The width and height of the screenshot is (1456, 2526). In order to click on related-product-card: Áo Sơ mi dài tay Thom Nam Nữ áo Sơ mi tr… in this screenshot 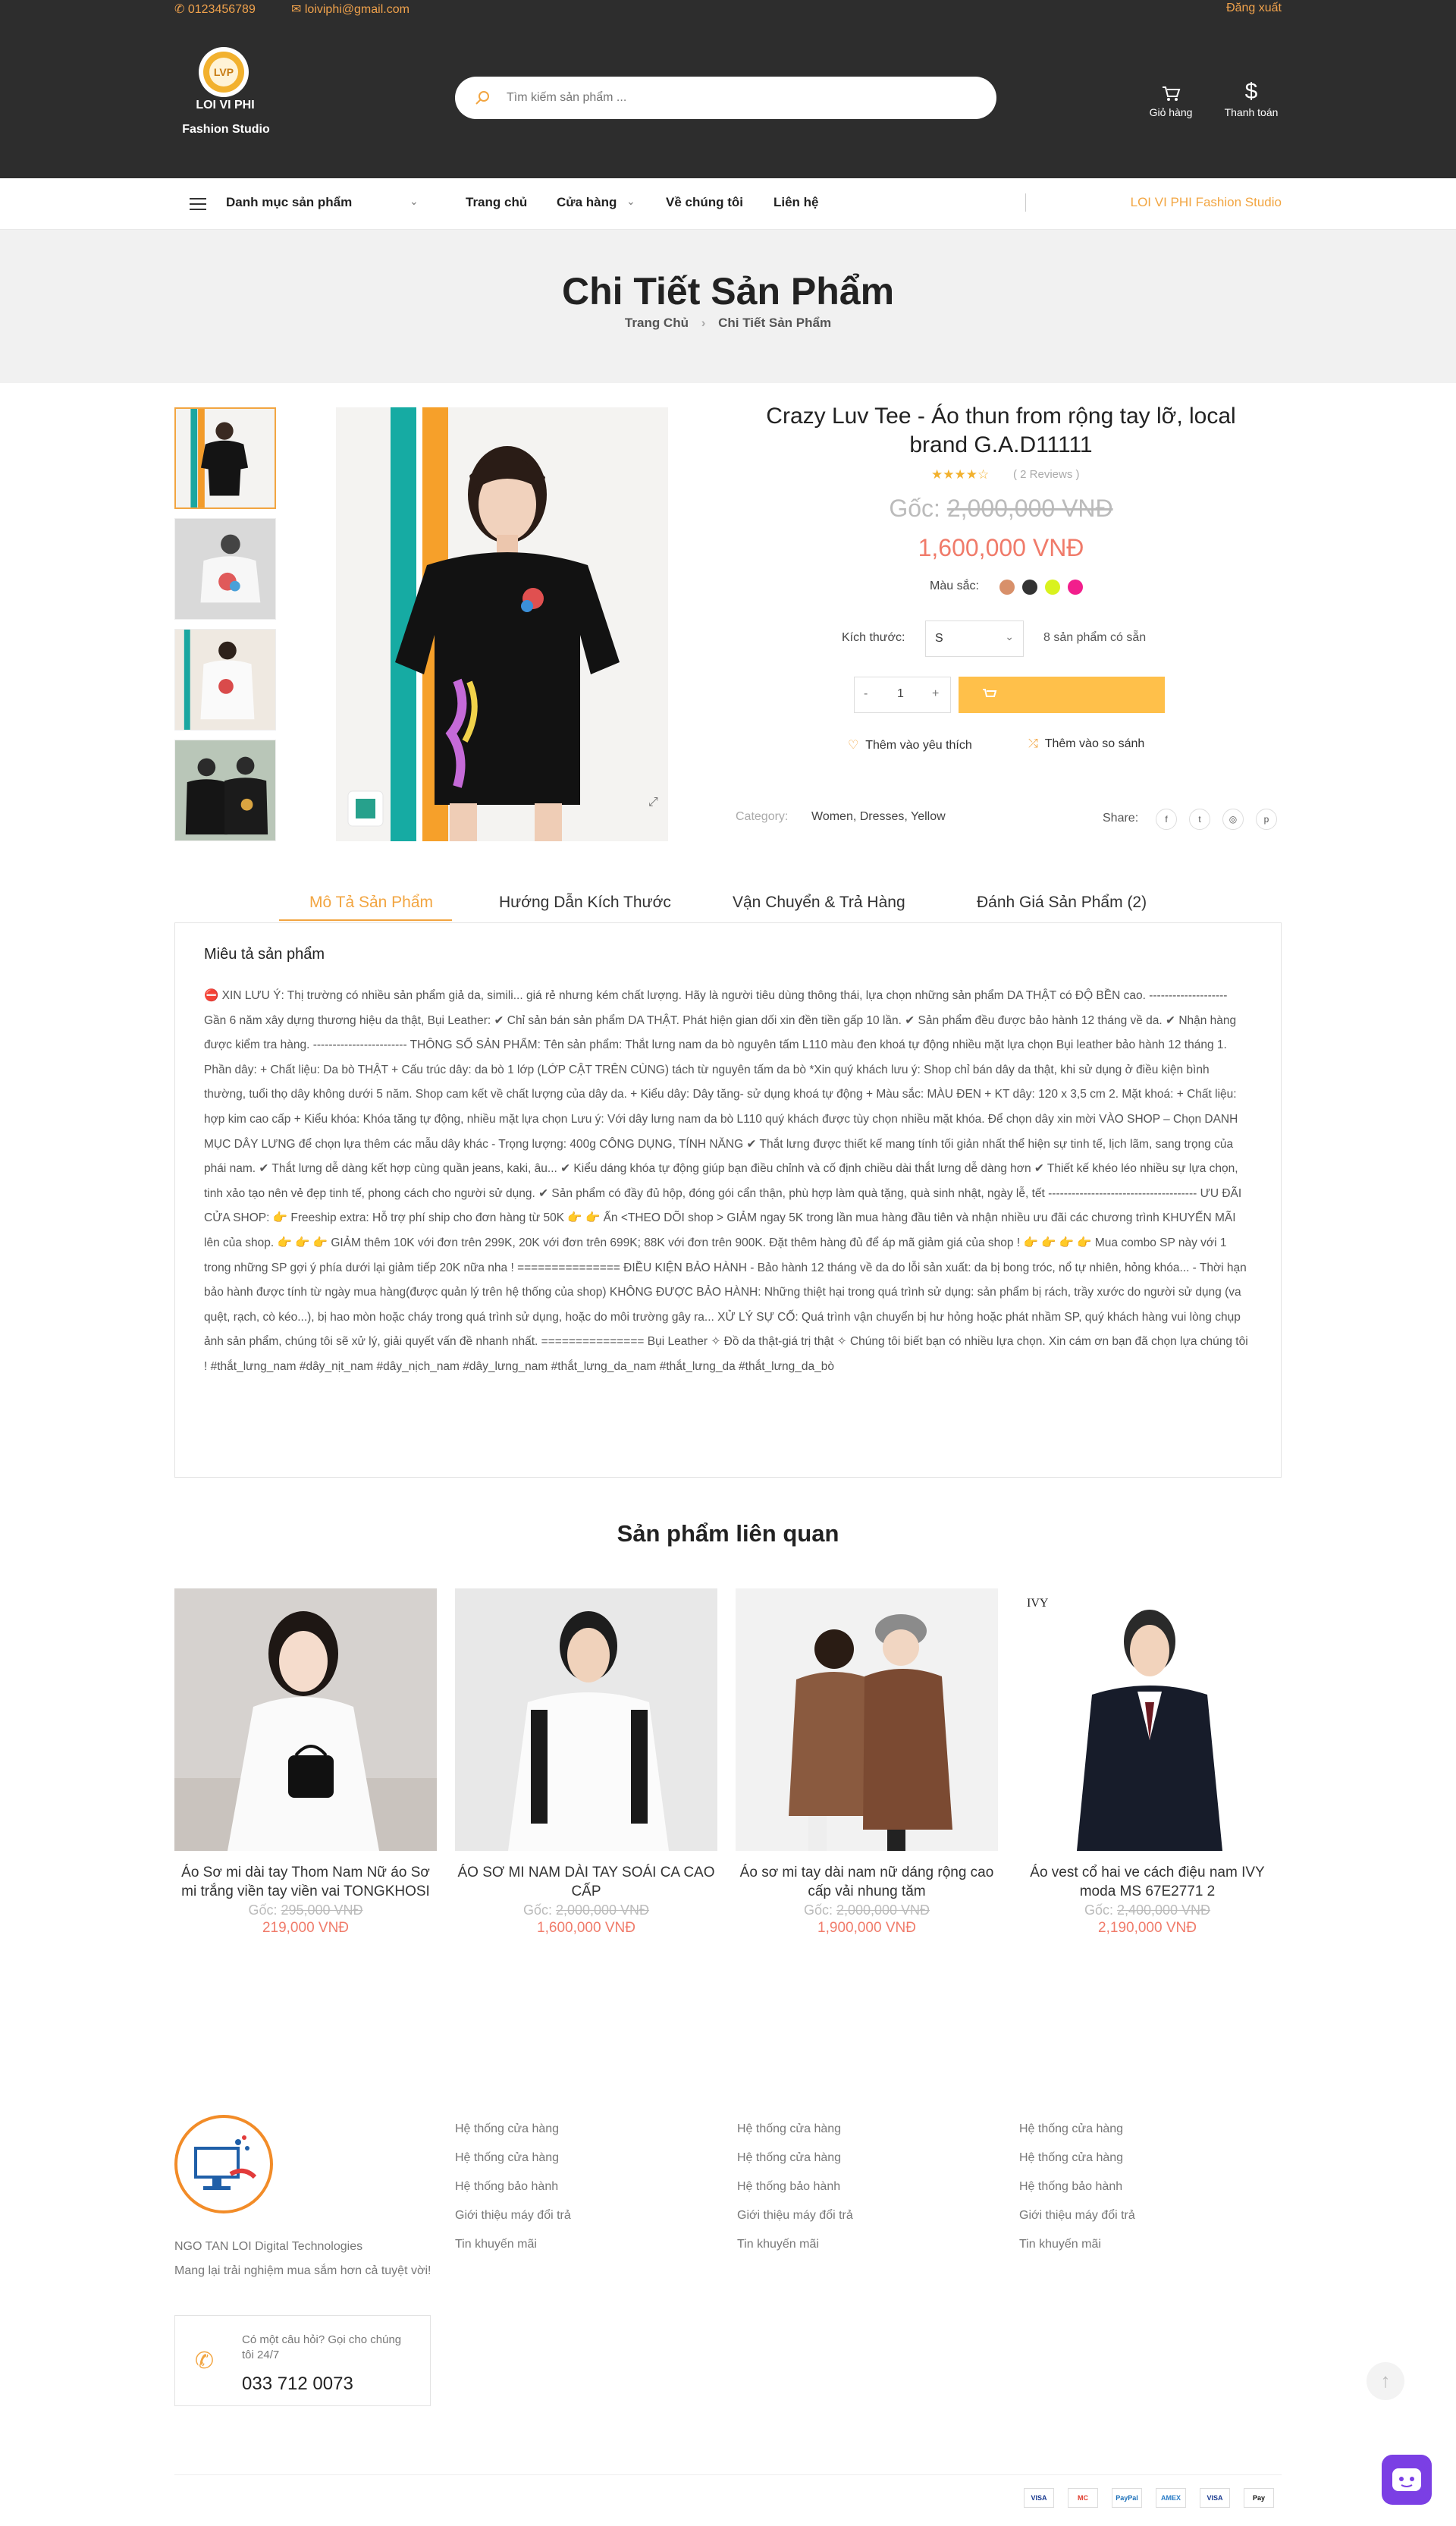, I will do `click(305, 1762)`.